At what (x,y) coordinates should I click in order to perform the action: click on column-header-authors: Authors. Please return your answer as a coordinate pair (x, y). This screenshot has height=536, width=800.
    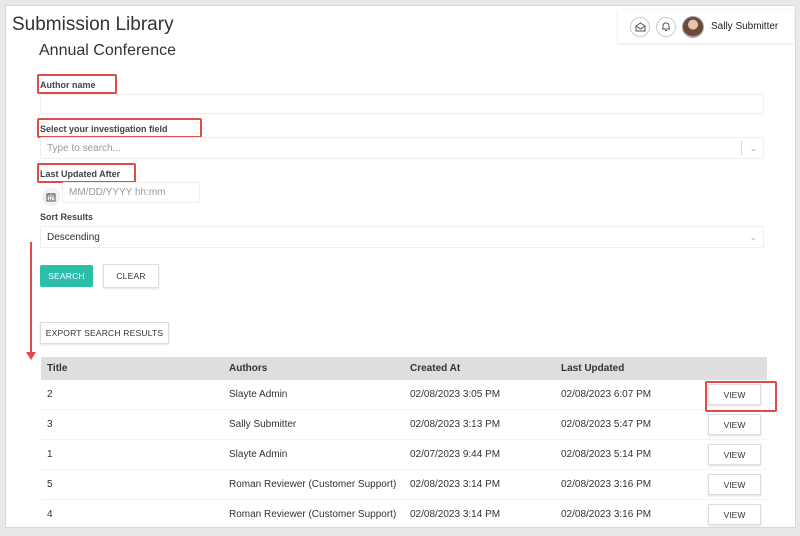
    Looking at the image, I should click on (317, 368).